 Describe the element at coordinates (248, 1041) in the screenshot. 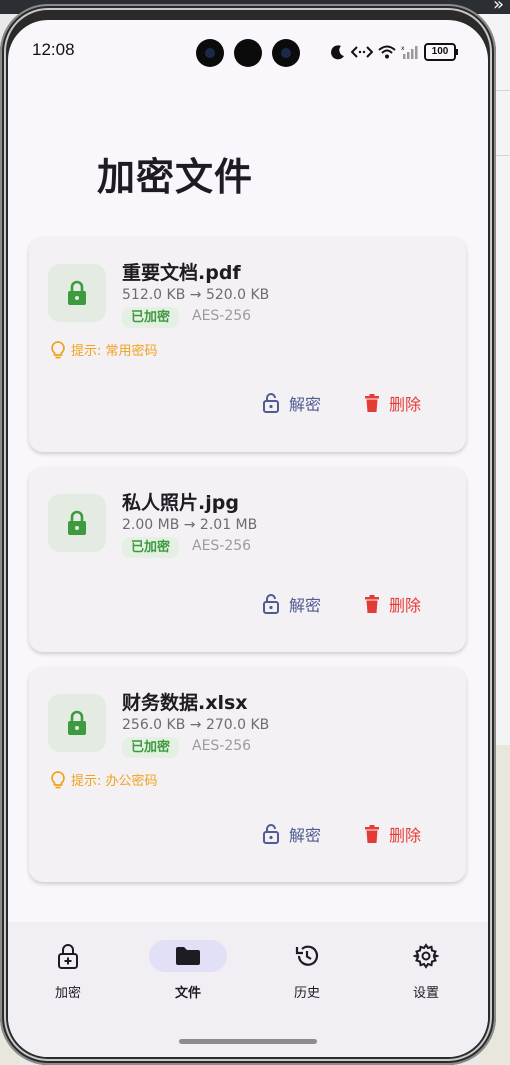

I see `home-indicator` at that location.